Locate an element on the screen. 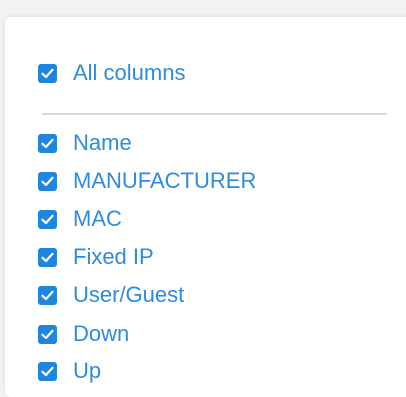  column-option-up: Up is located at coordinates (69, 371).